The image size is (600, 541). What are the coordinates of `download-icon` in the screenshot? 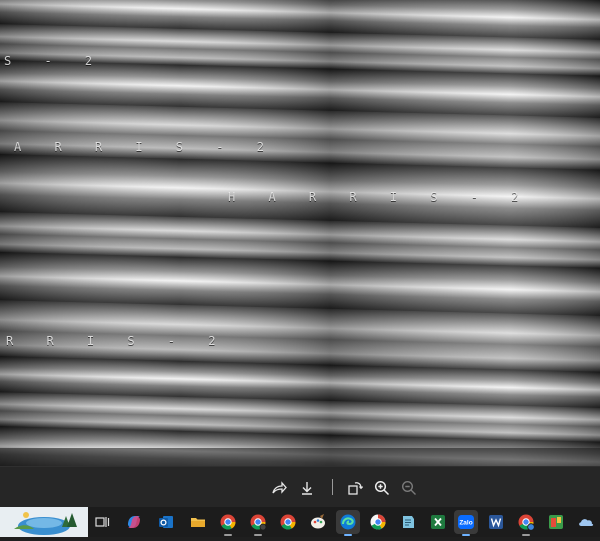 It's located at (307, 488).